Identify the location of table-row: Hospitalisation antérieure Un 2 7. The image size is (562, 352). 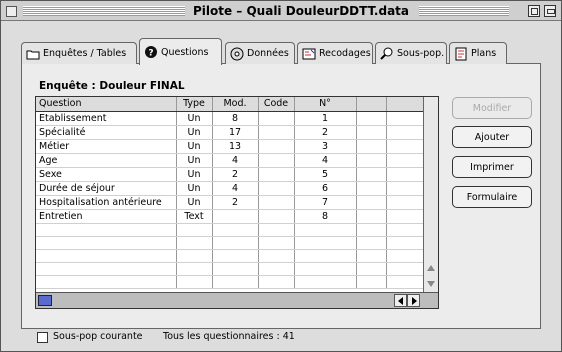
(230, 202).